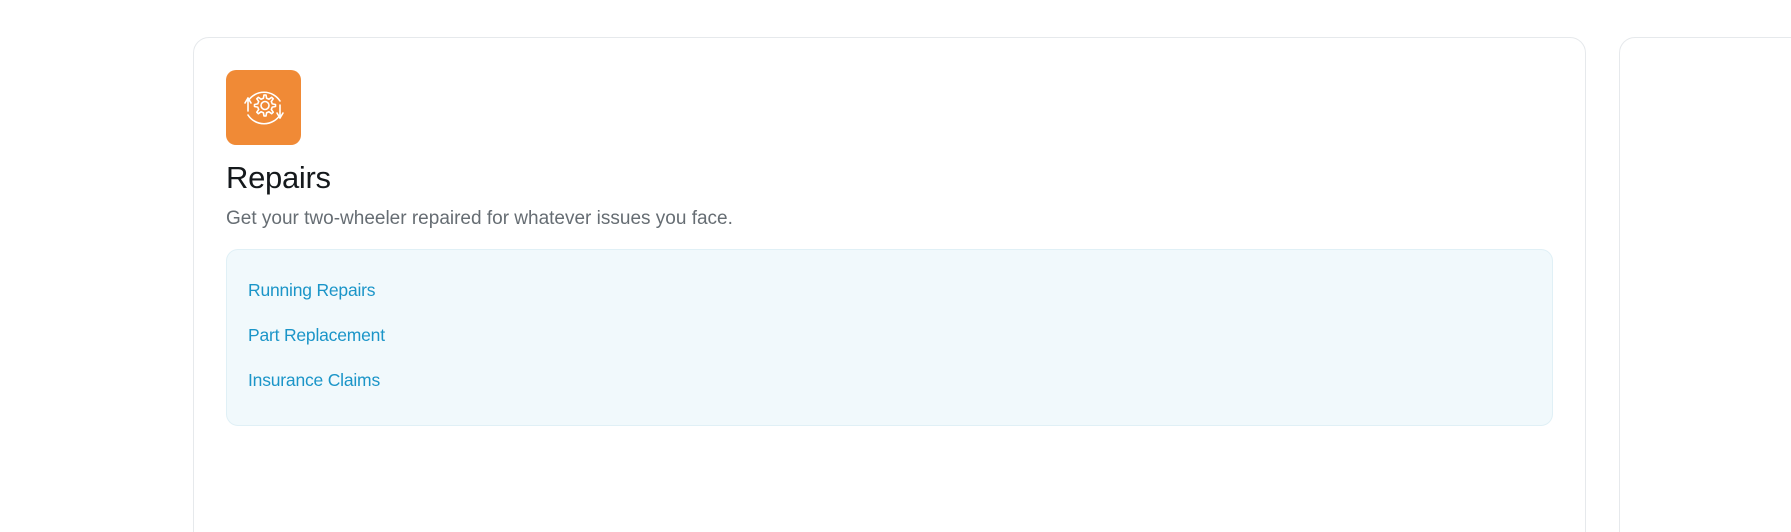 Image resolution: width=1791 pixels, height=532 pixels. I want to click on list-item: Running Repairs, so click(900, 302).